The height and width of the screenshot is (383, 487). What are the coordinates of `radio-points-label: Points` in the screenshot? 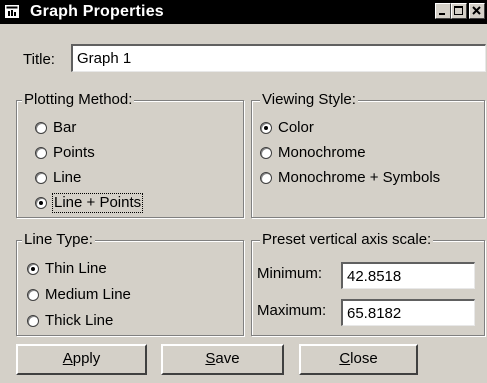 It's located at (74, 152).